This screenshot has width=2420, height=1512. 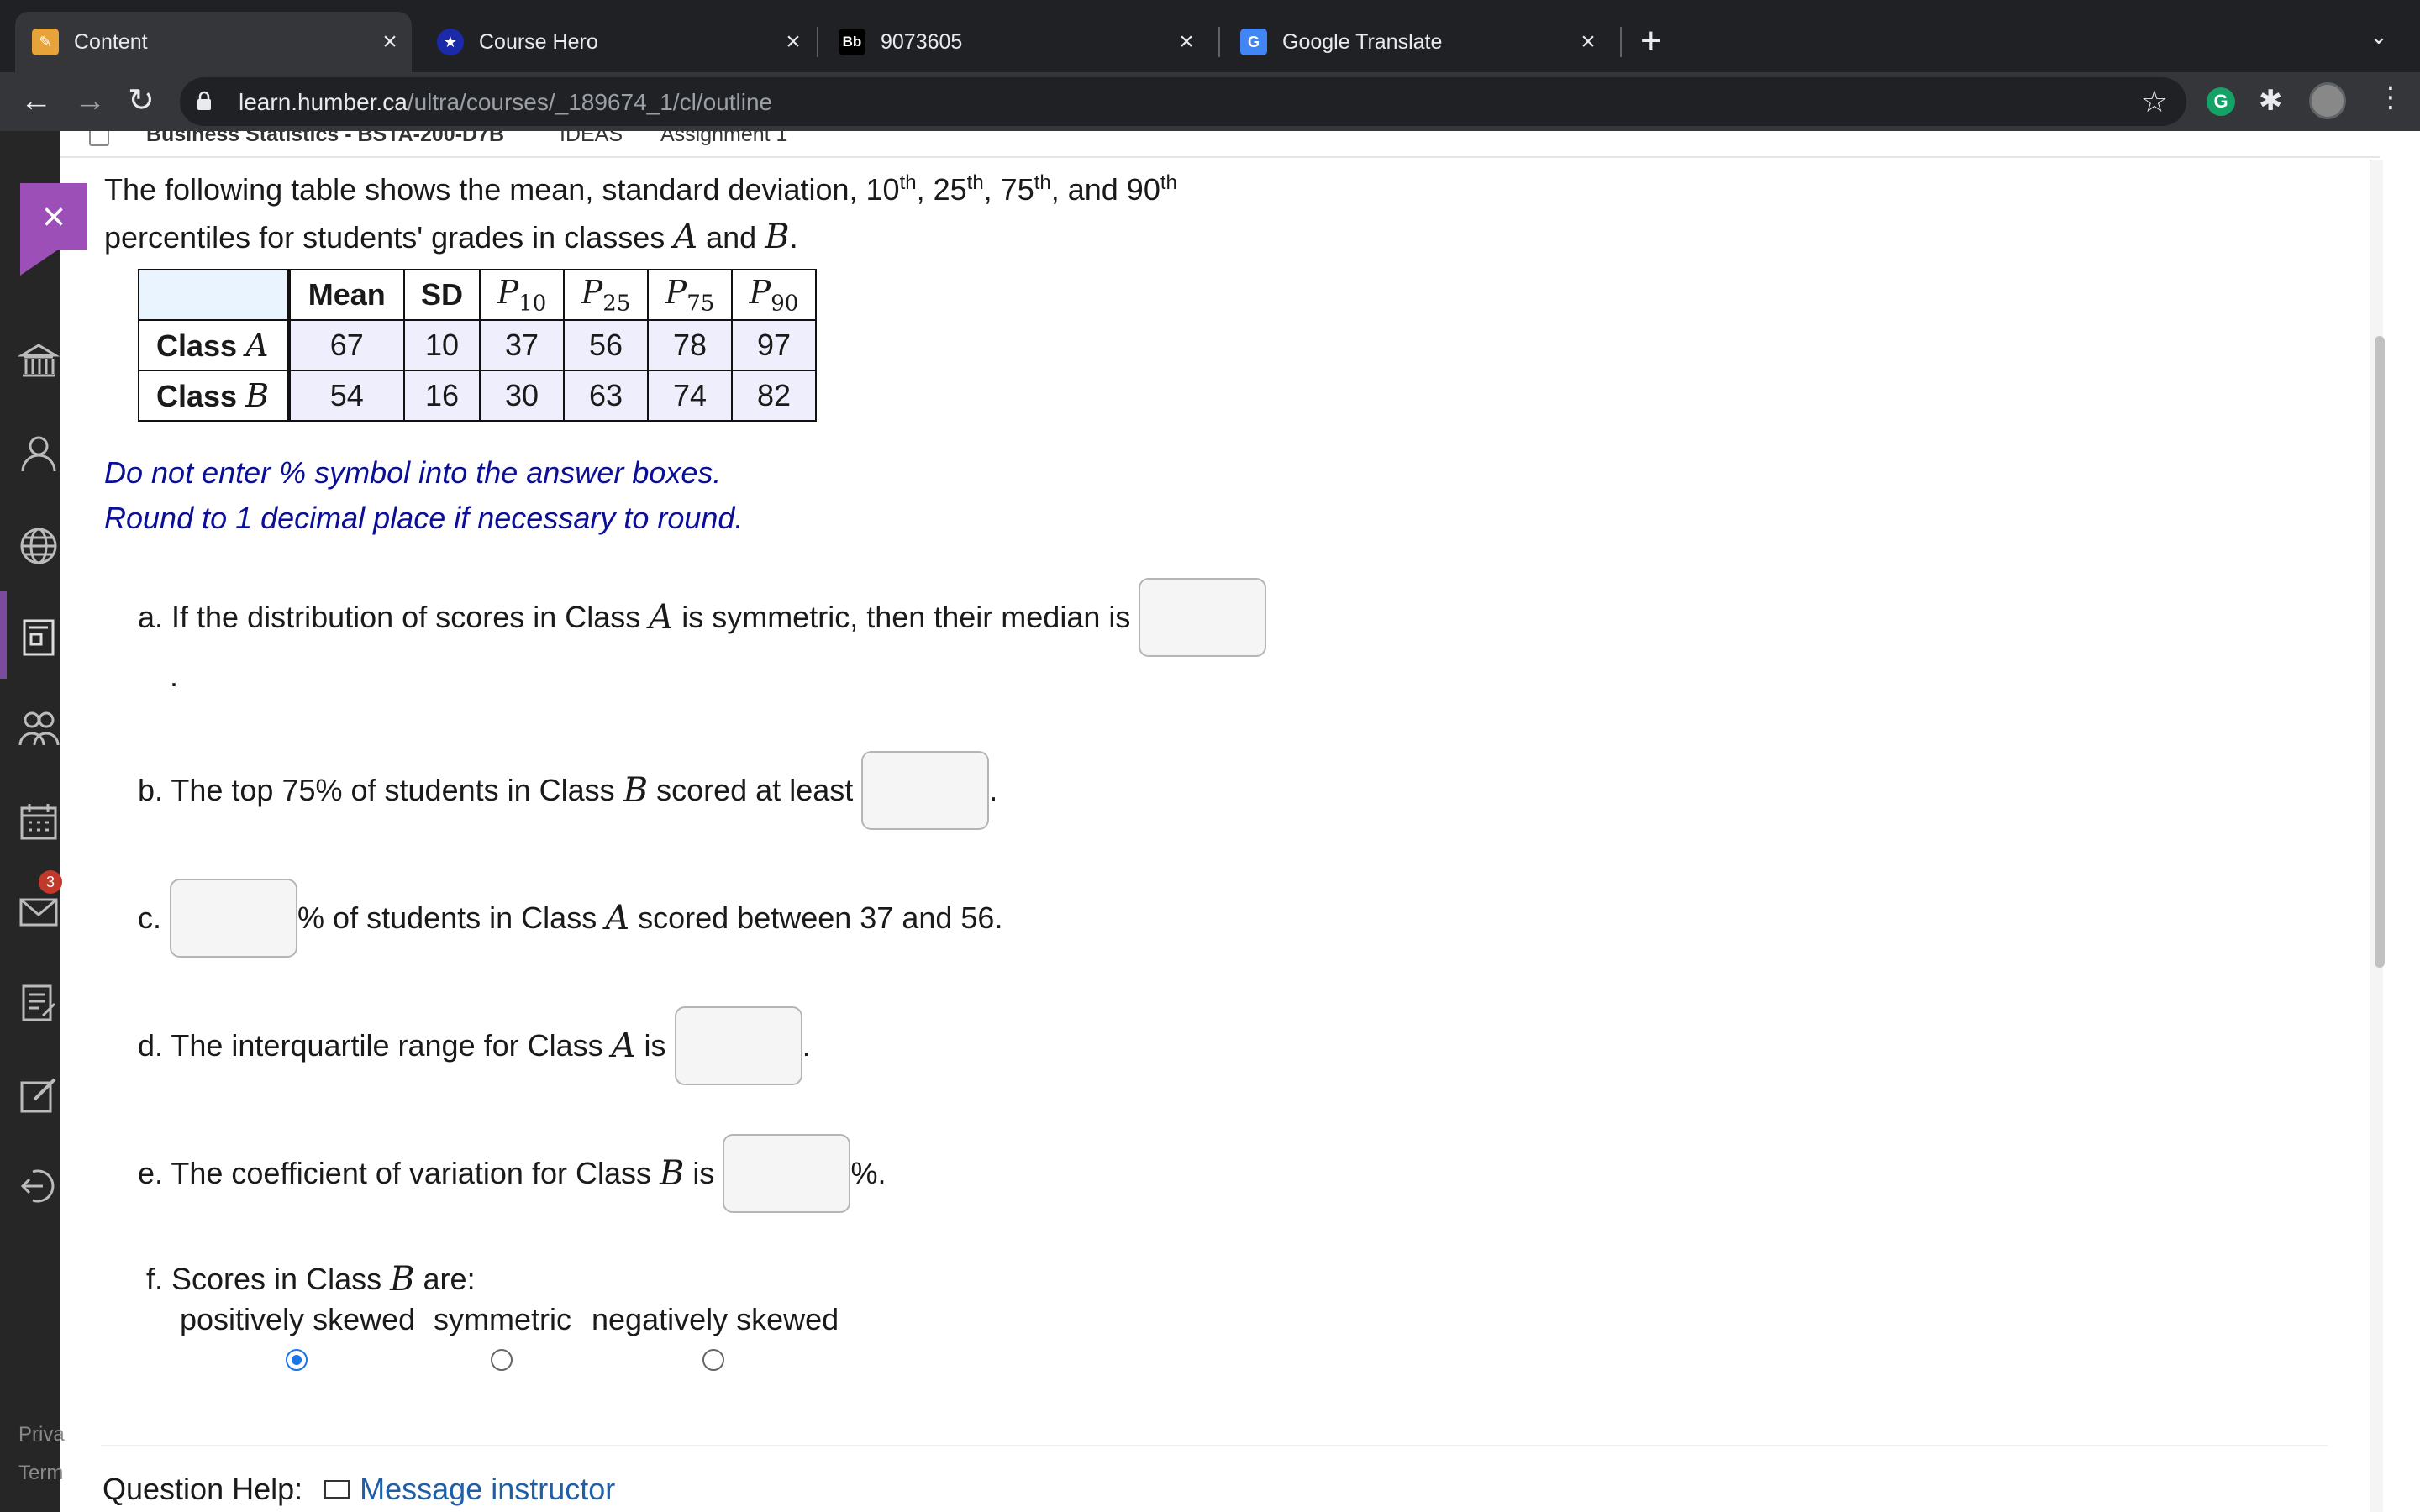 I want to click on courses-icon, so click(x=38, y=637).